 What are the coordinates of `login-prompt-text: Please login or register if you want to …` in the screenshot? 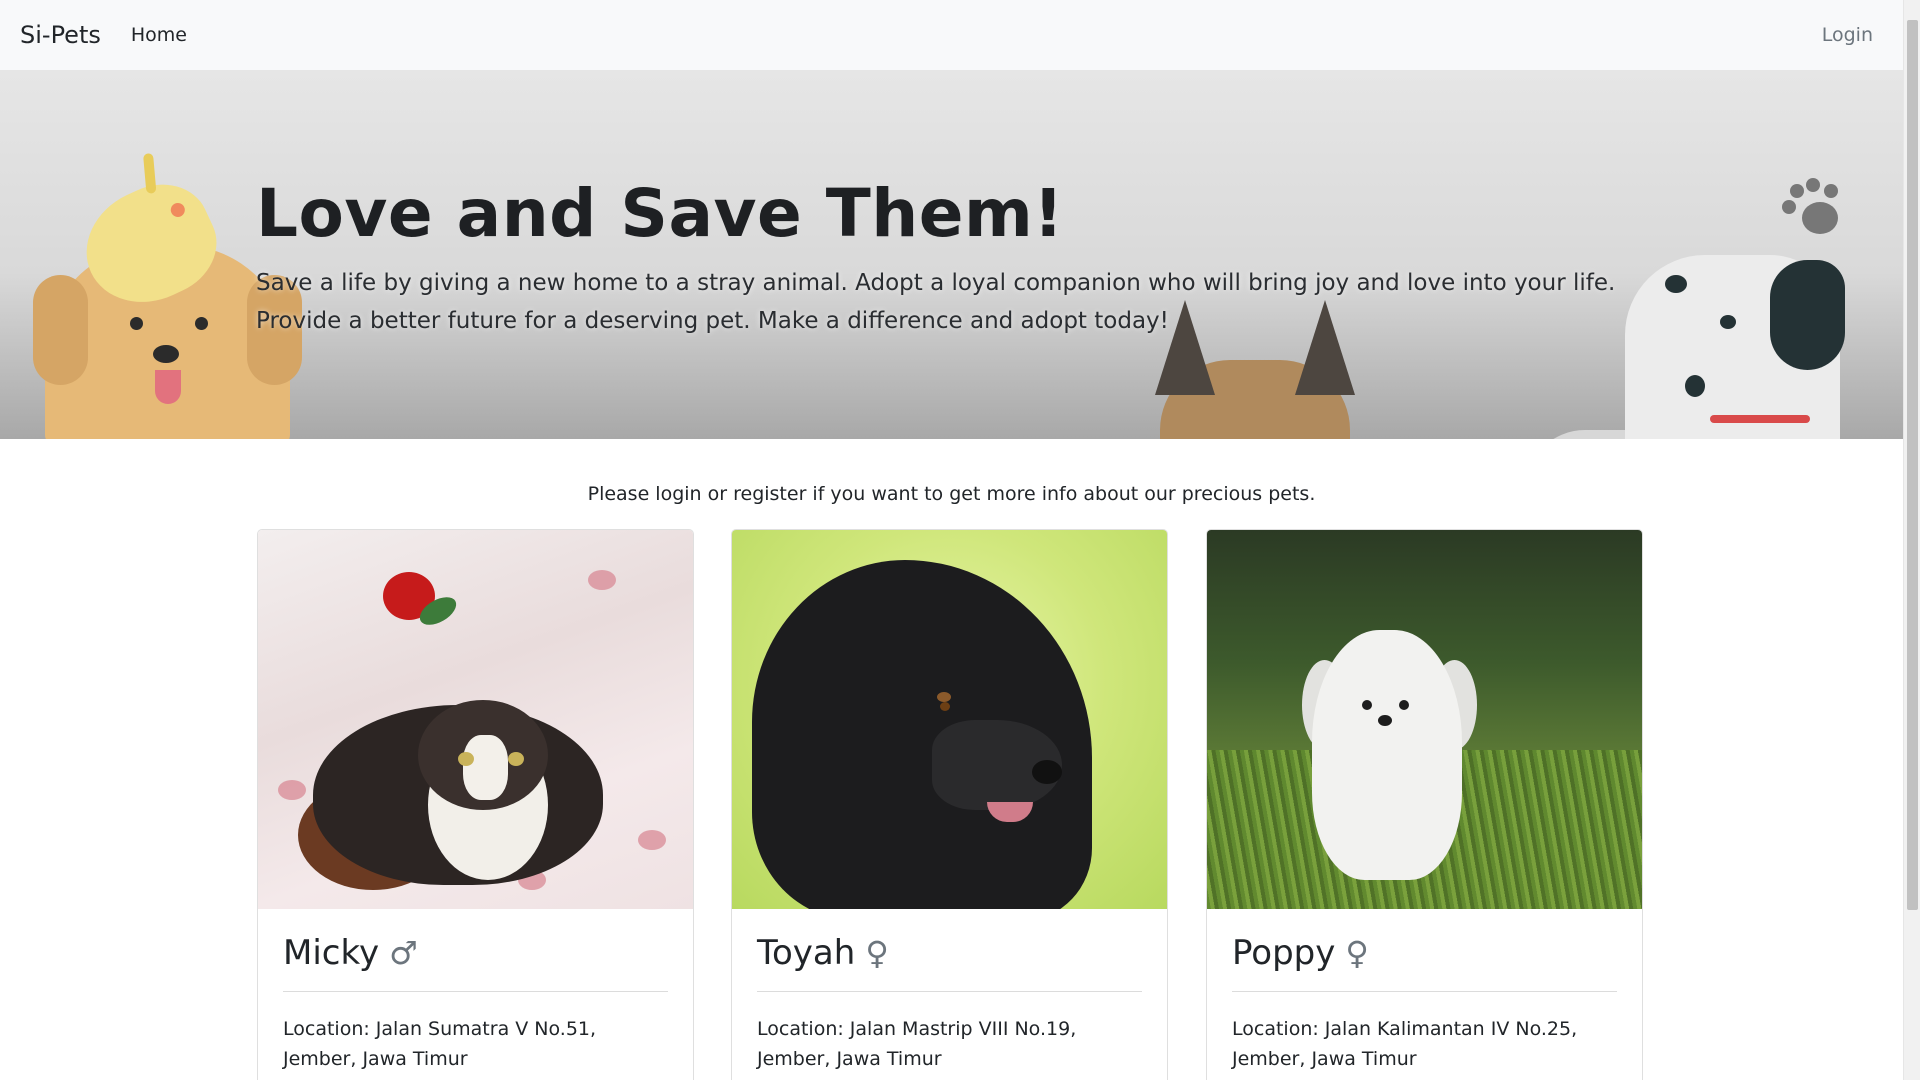 It's located at (951, 494).